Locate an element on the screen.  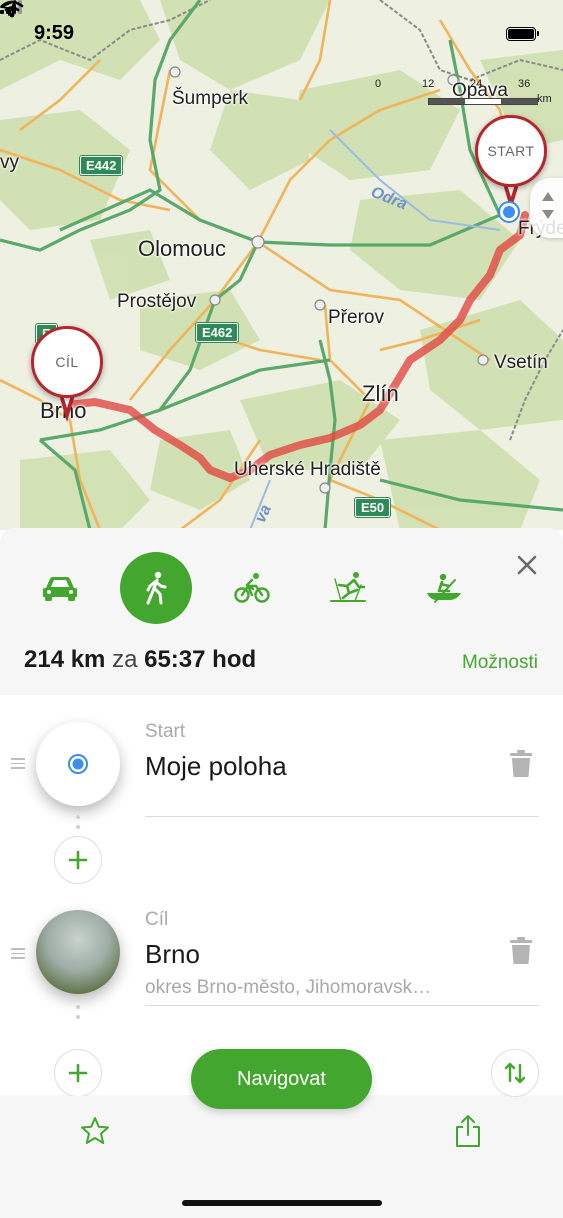
bicycle-icon is located at coordinates (252, 588).